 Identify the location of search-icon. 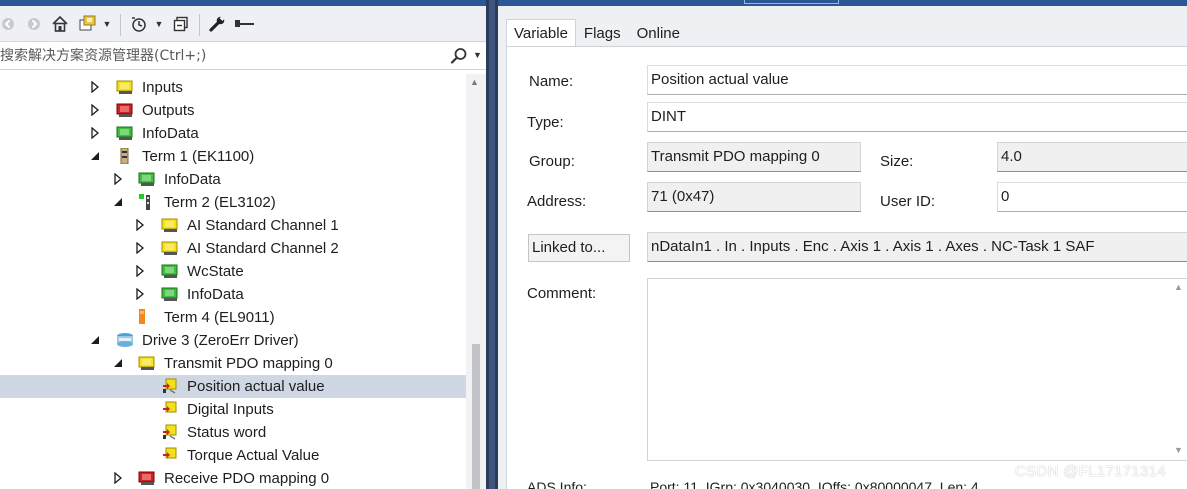
(459, 56).